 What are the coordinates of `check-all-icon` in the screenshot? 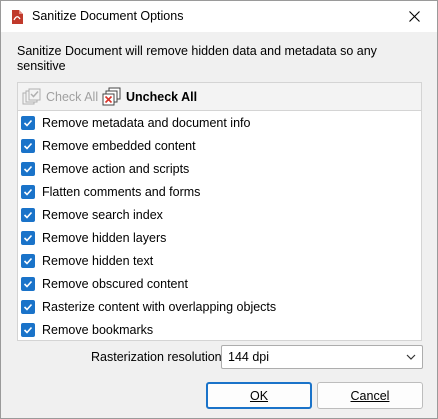 It's located at (31, 96).